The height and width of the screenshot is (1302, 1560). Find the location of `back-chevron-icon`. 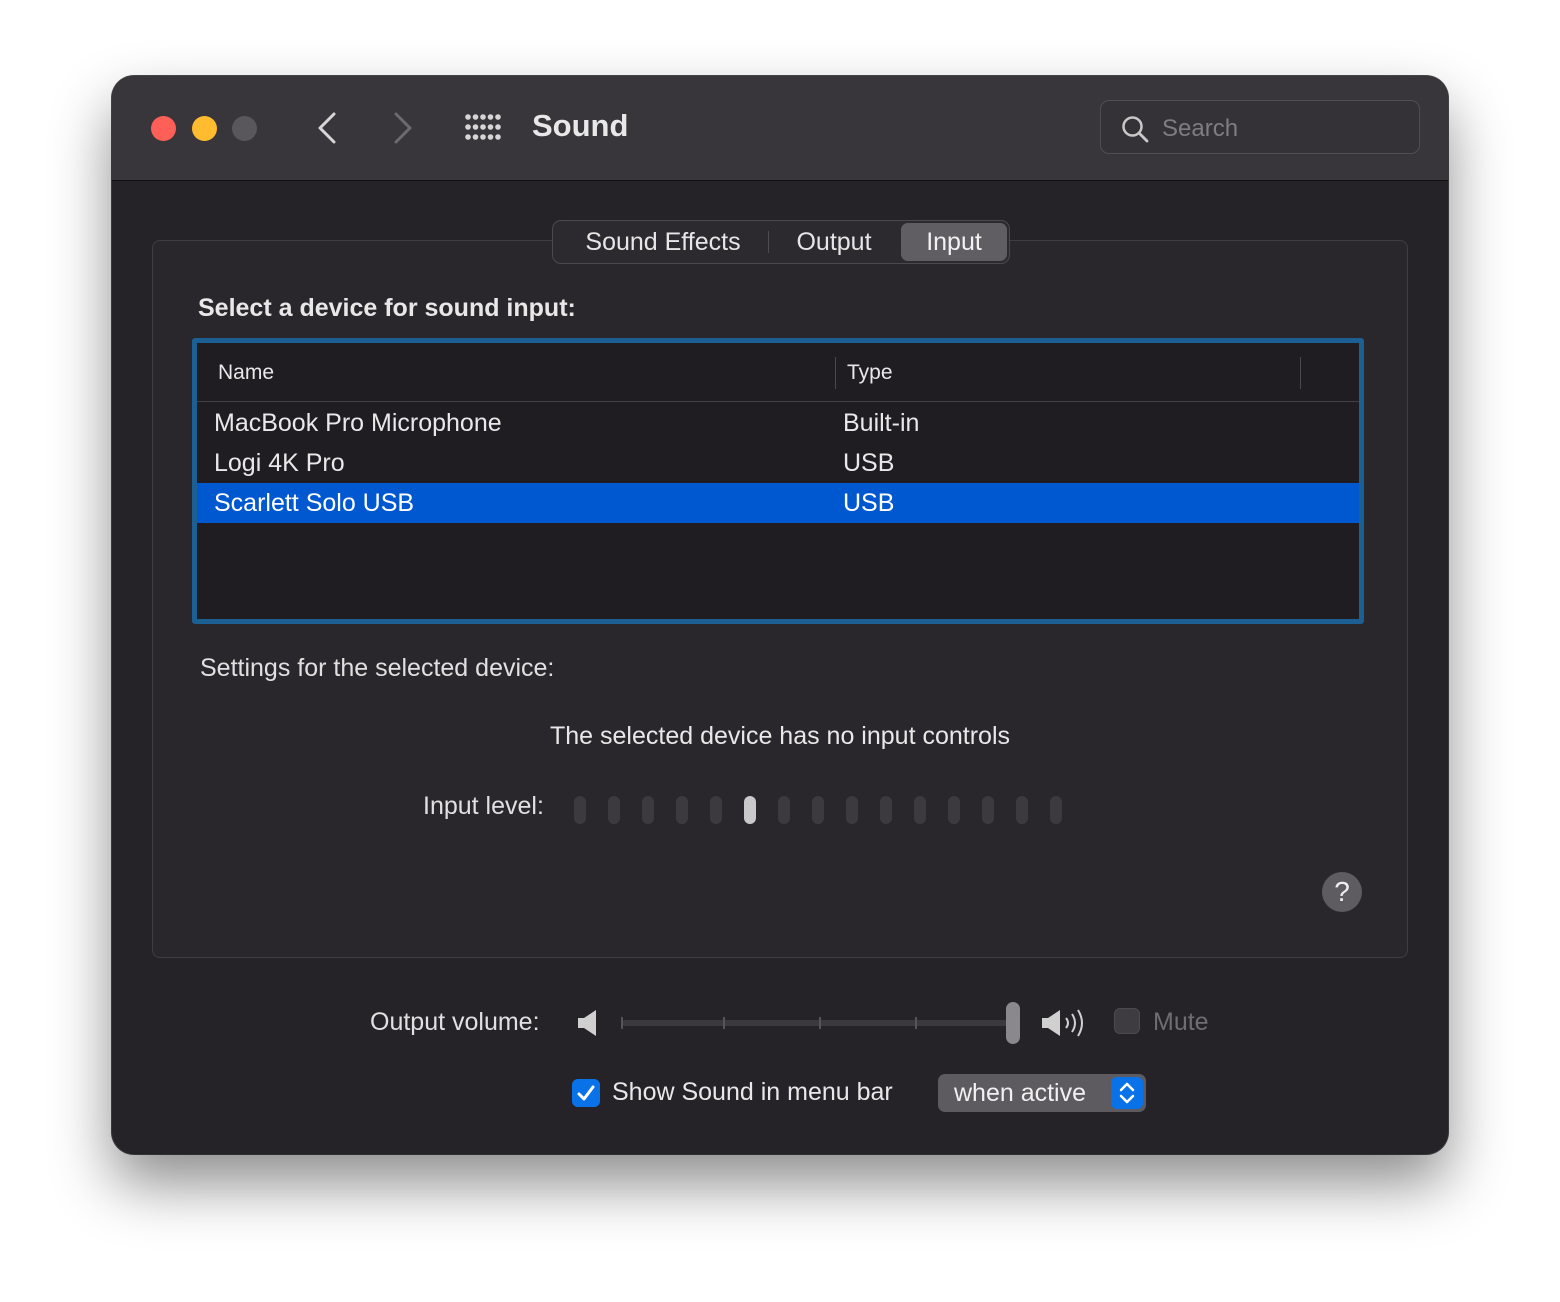

back-chevron-icon is located at coordinates (327, 128).